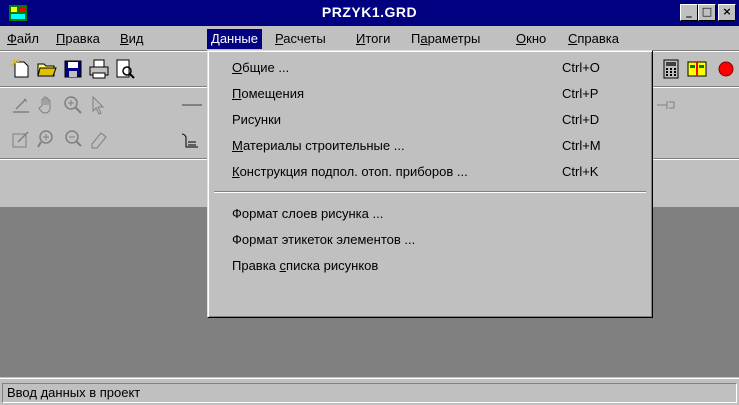  What do you see at coordinates (707, 12) in the screenshot?
I see `maximize-button: □` at bounding box center [707, 12].